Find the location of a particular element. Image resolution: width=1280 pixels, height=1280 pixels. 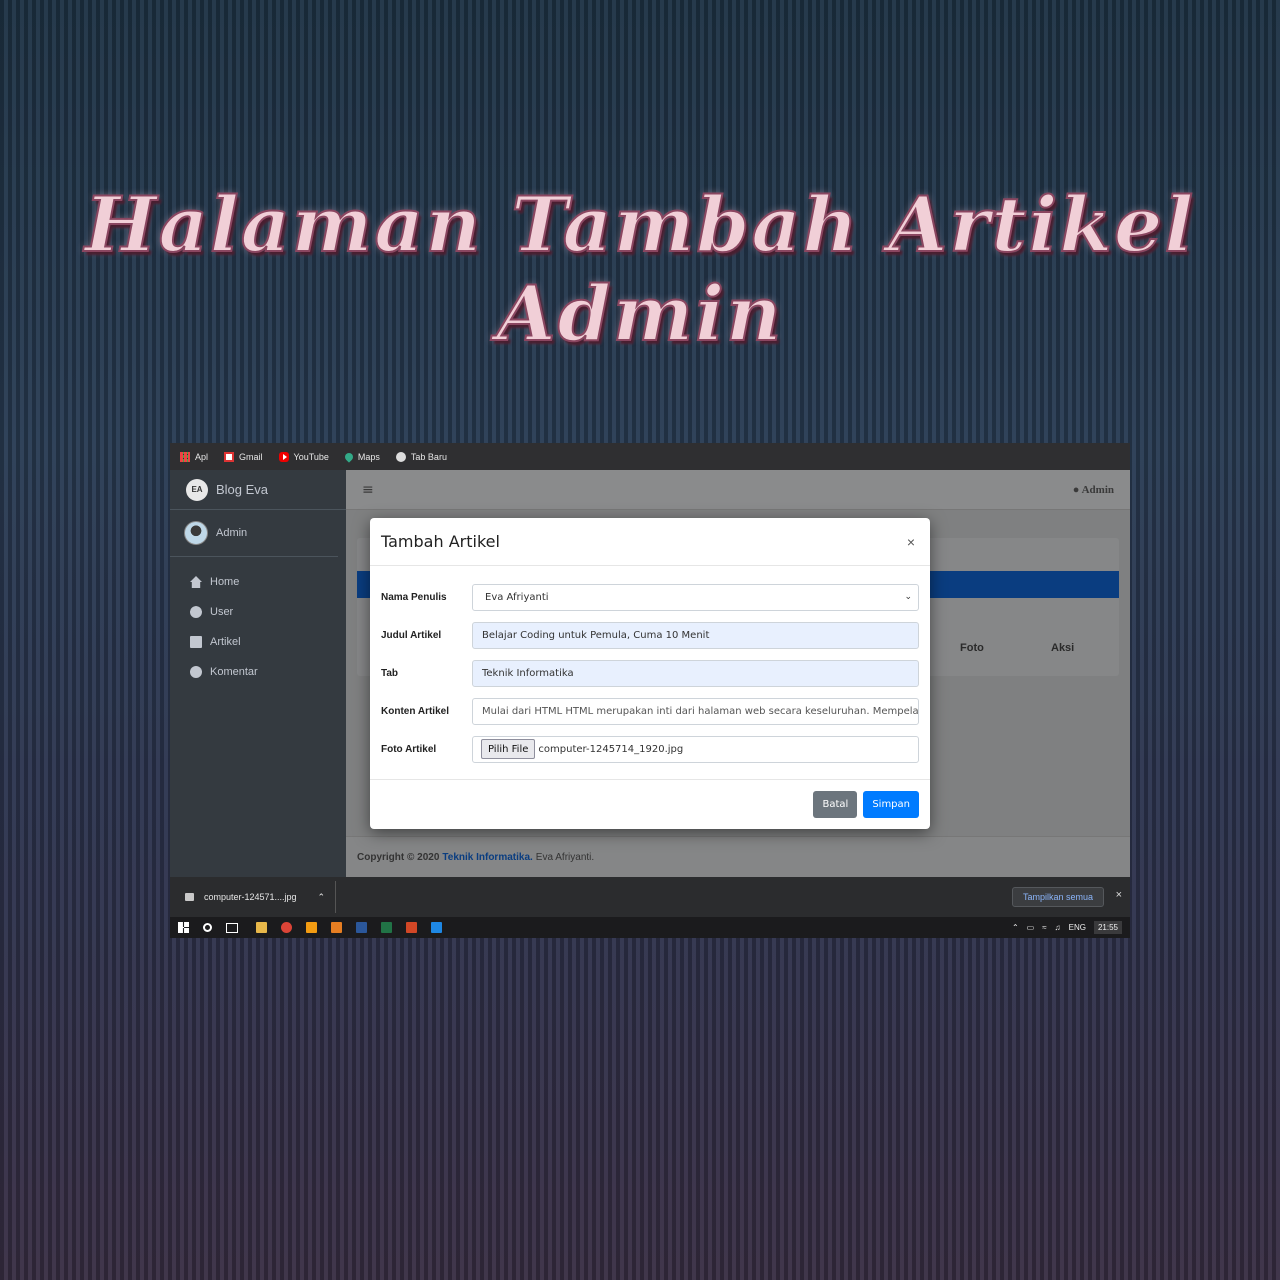

admin-user-menu: ● Admin is located at coordinates (1093, 490).